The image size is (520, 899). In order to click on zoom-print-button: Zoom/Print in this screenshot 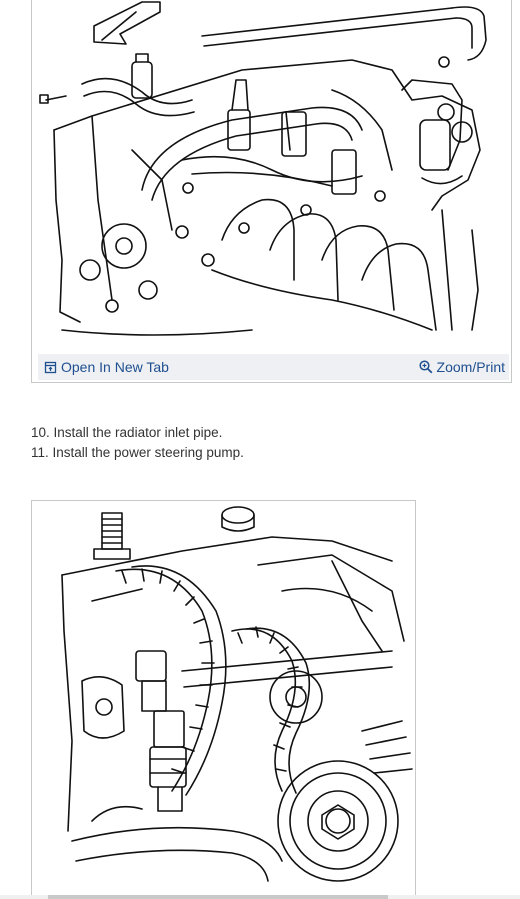, I will do `click(461, 367)`.